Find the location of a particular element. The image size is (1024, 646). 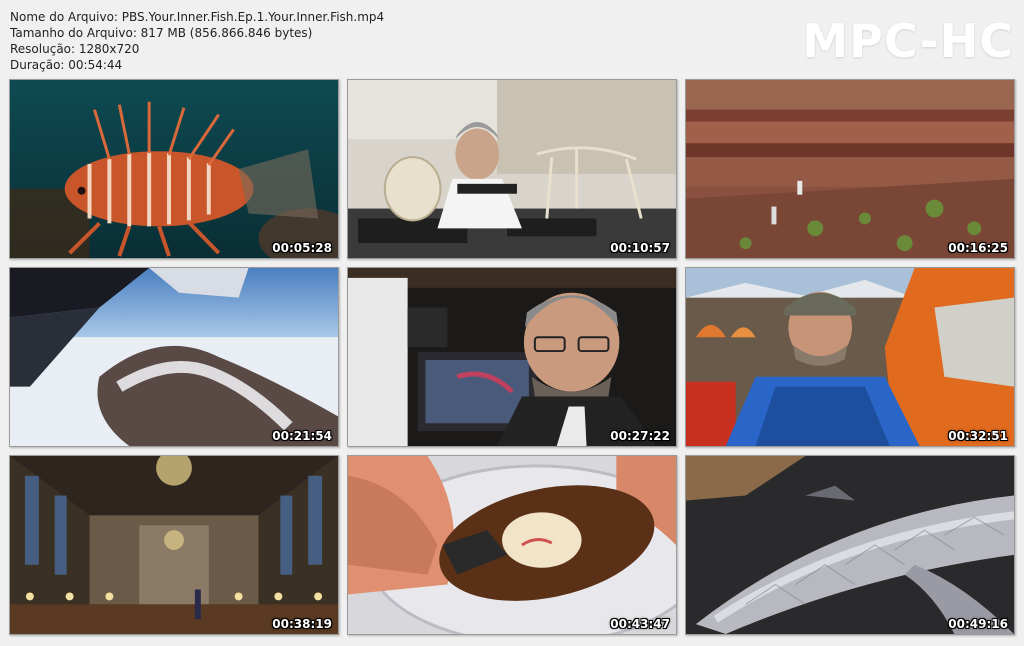

timestamp: 00:43:47 is located at coordinates (640, 624).